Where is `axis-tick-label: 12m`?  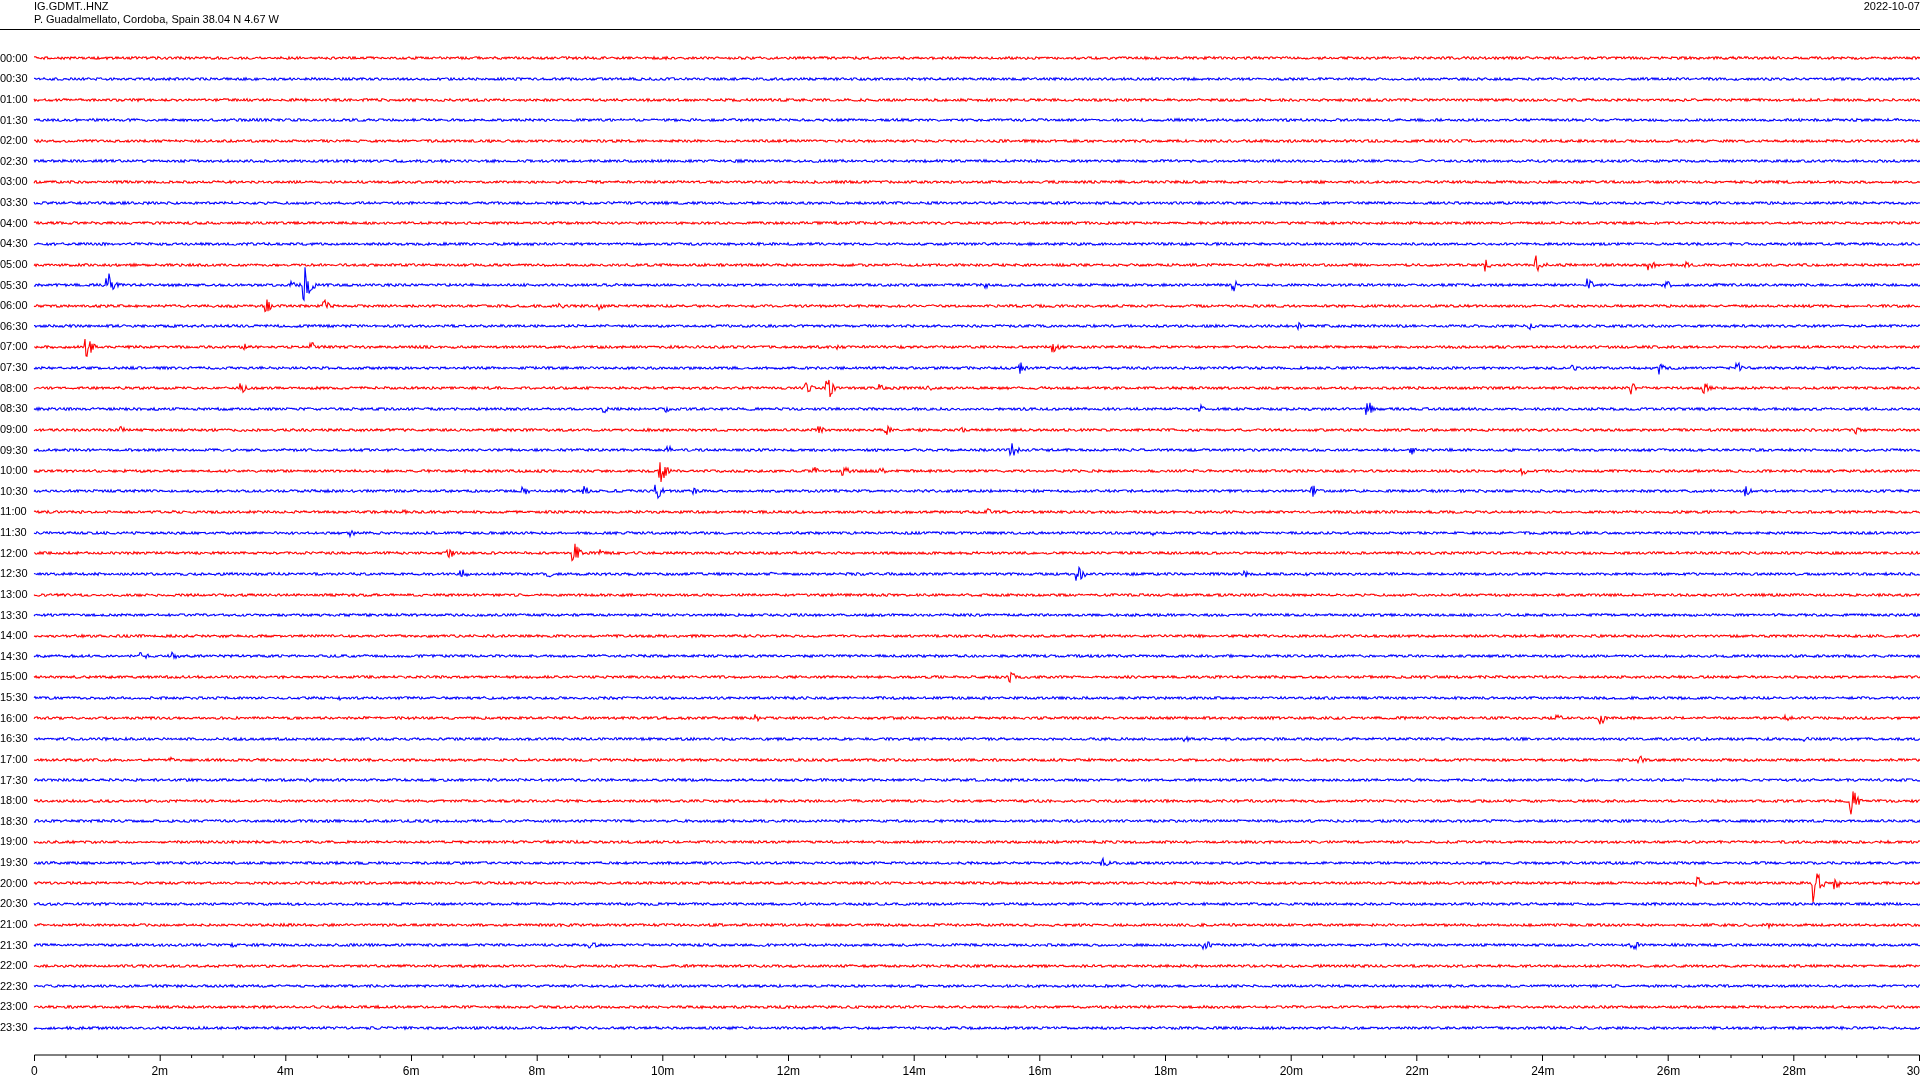 axis-tick-label: 12m is located at coordinates (788, 1071).